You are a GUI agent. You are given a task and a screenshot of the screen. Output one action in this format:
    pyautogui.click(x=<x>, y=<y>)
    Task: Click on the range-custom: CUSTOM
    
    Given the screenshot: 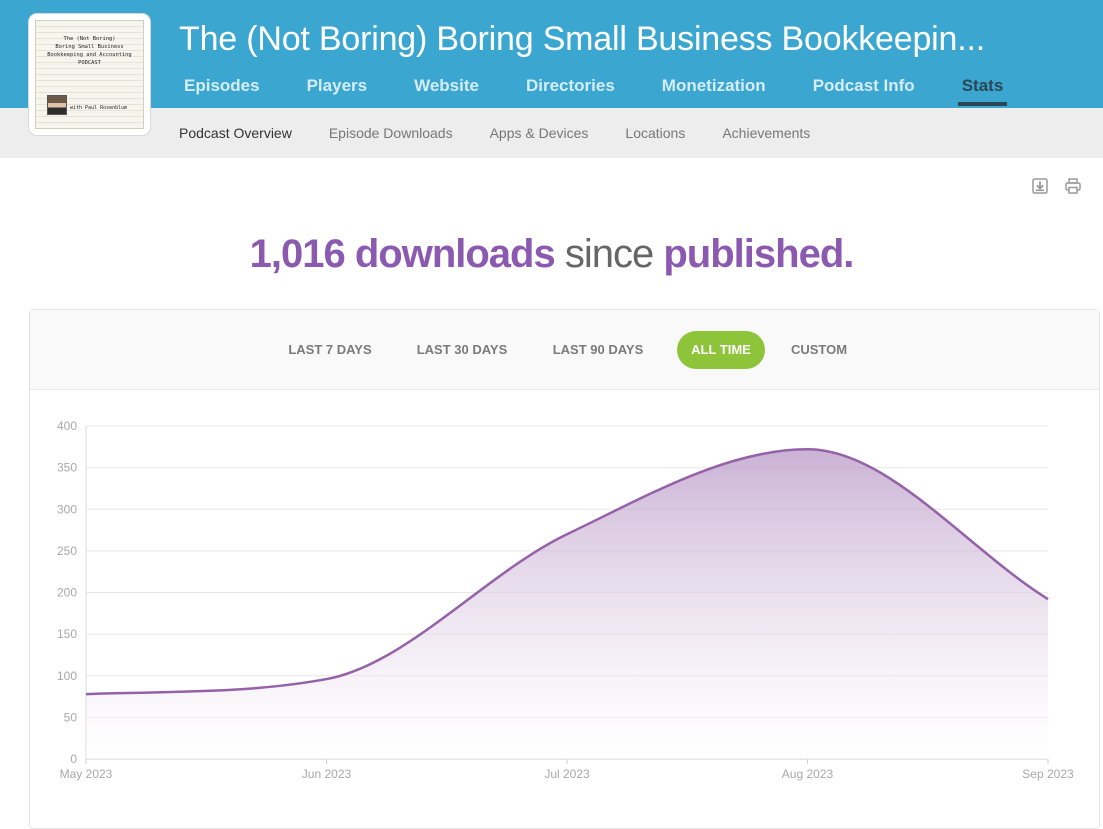 What is the action you would take?
    pyautogui.click(x=819, y=350)
    